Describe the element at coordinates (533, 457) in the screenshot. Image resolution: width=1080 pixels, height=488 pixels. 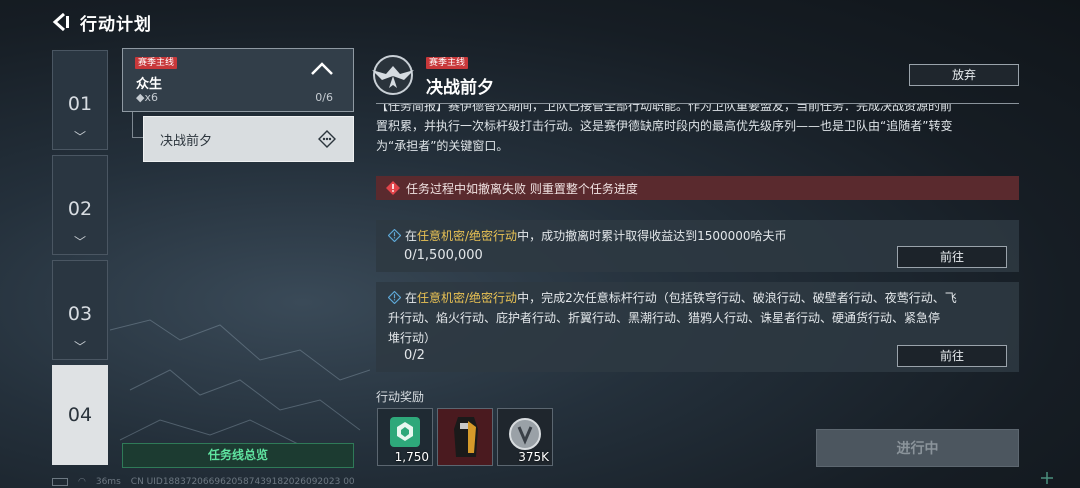
I see `reward-amount: 375K` at that location.